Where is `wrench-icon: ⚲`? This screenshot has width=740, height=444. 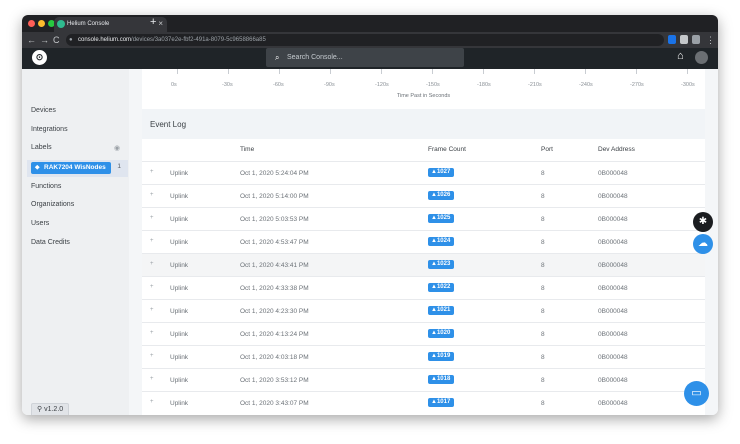
wrench-icon: ⚲ is located at coordinates (40, 409).